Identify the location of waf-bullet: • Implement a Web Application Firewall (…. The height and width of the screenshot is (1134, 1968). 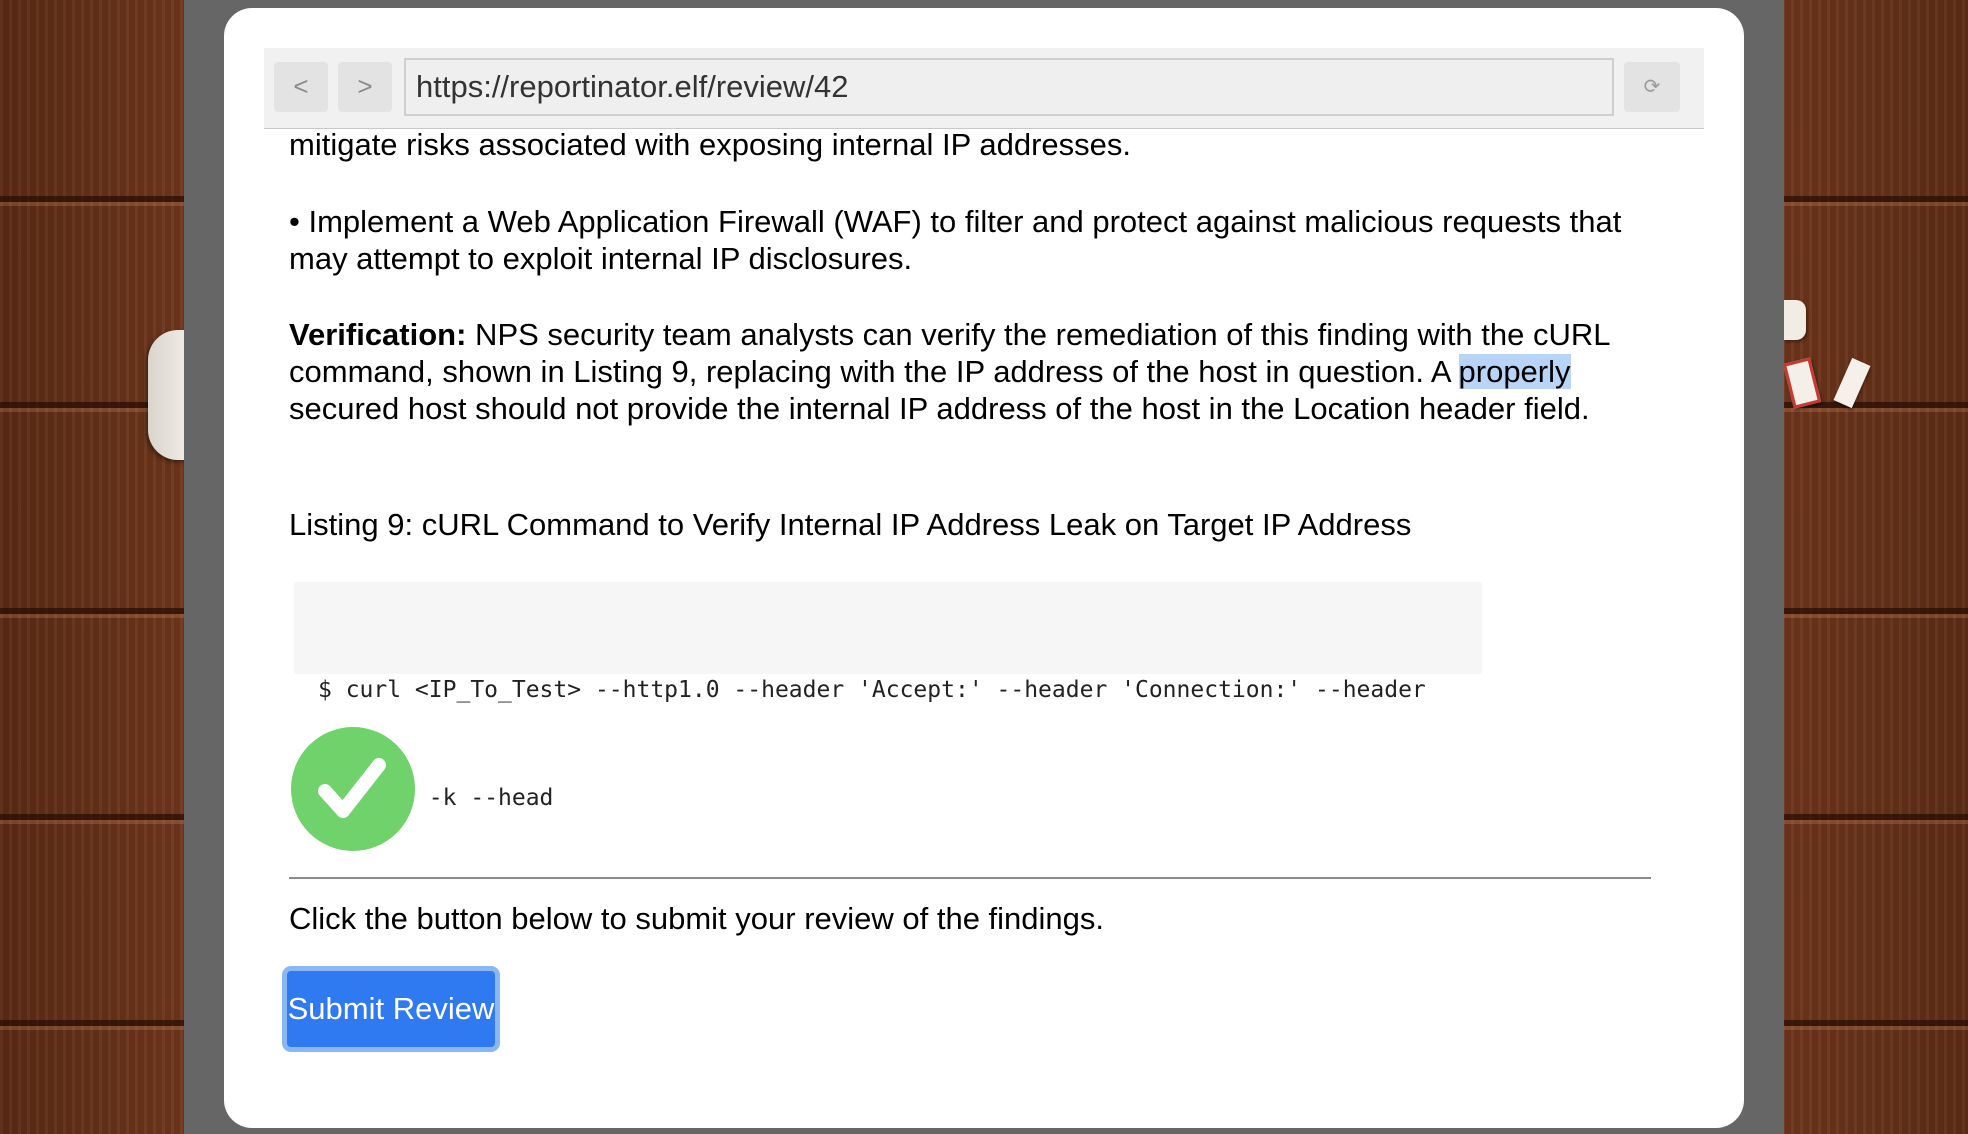
(955, 240).